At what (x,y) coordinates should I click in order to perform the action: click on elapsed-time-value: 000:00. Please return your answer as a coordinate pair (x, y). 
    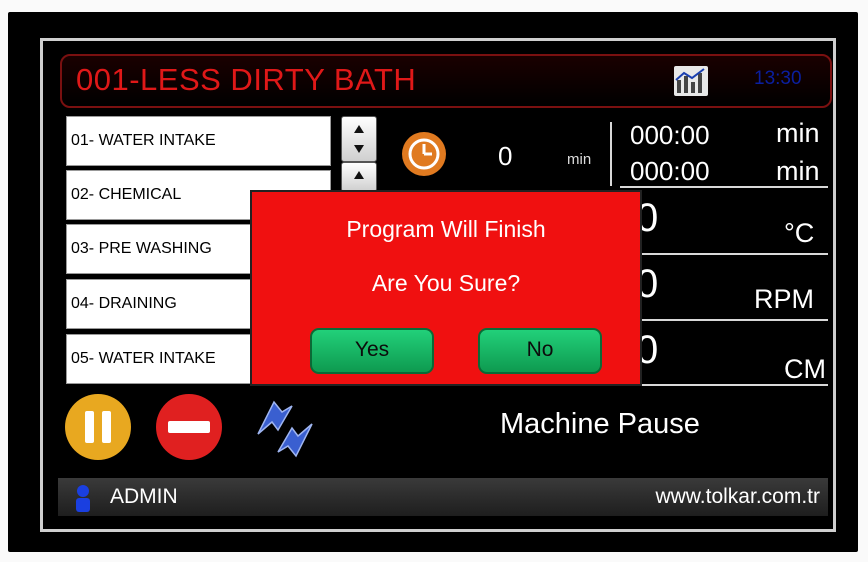
    Looking at the image, I should click on (670, 135).